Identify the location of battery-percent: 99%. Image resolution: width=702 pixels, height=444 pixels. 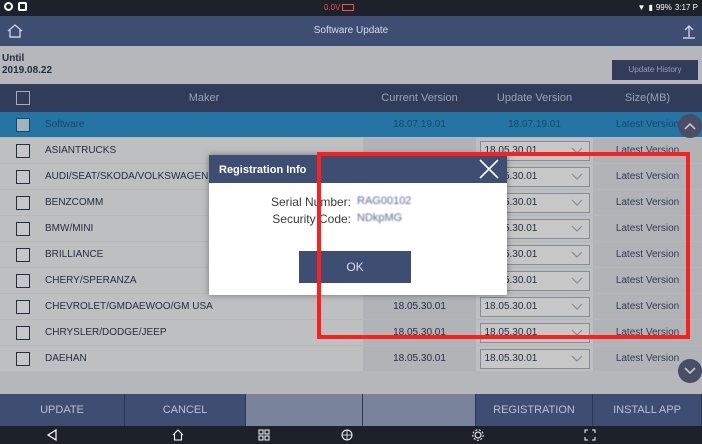
(663, 7).